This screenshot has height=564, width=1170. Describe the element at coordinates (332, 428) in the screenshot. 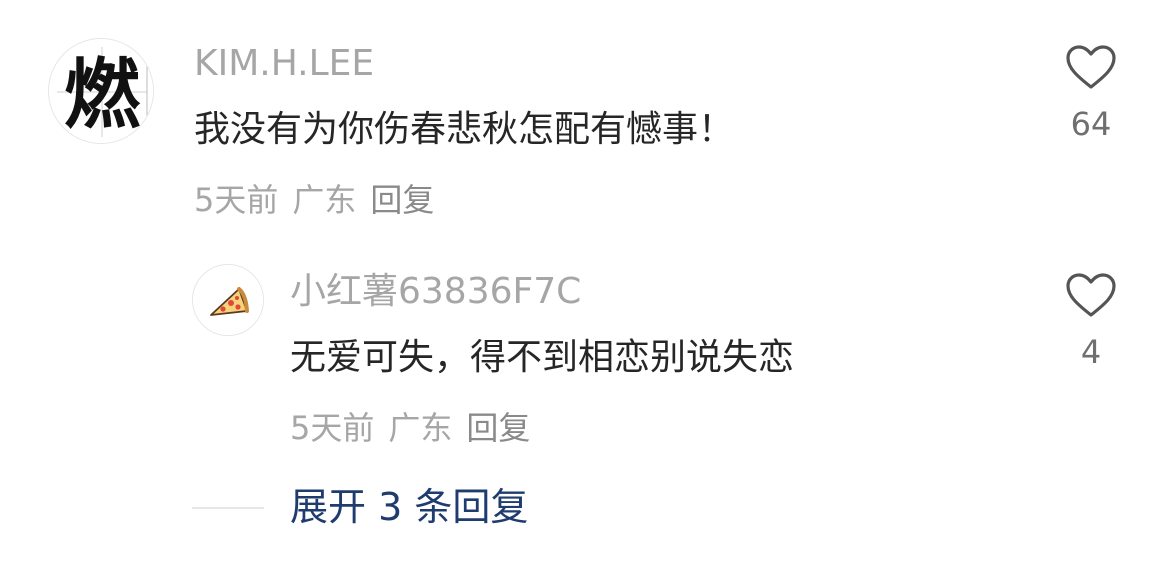

I see `reply-time: 5天前` at that location.